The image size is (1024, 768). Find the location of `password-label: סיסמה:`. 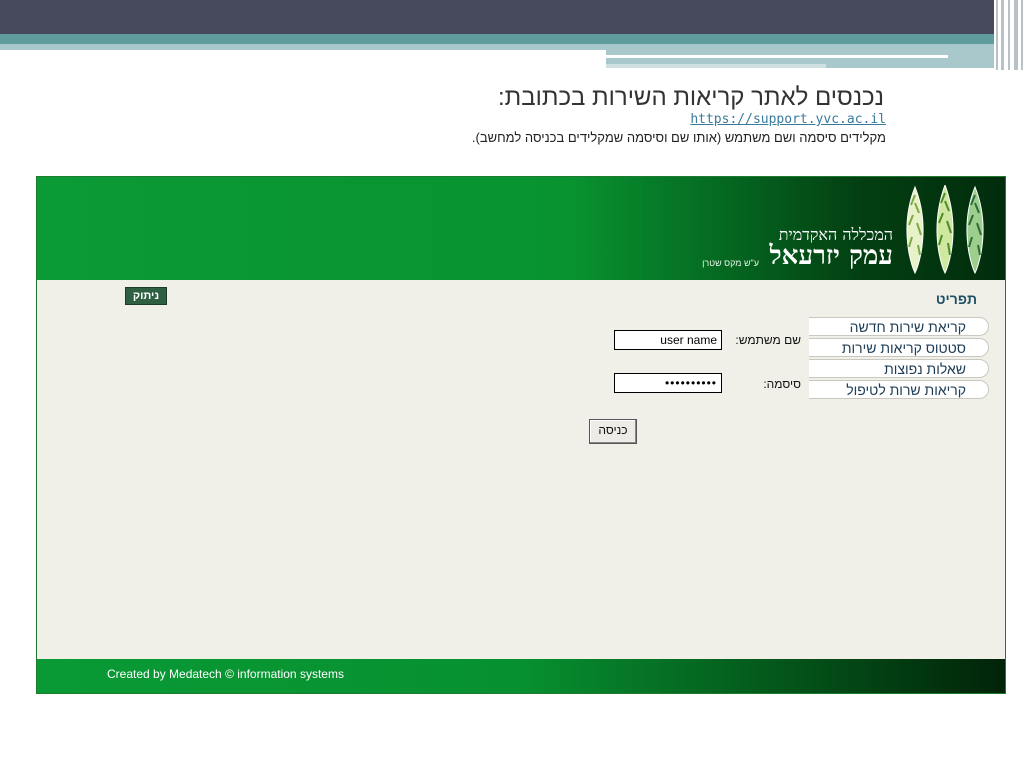

password-label: סיסמה: is located at coordinates (782, 384).